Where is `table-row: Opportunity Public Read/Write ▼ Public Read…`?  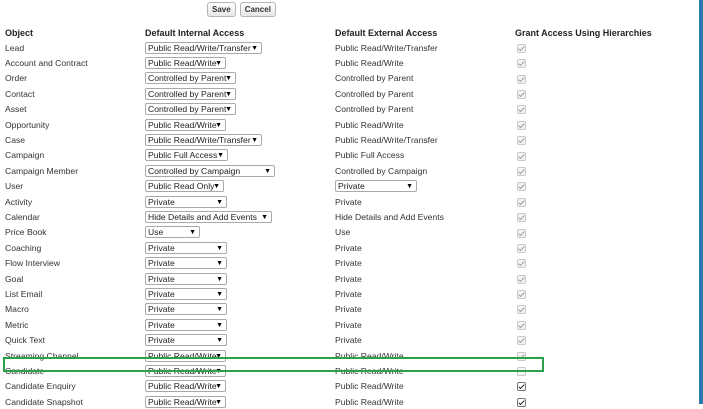 table-row: Opportunity Public Read/Write ▼ Public Read… is located at coordinates (350, 124).